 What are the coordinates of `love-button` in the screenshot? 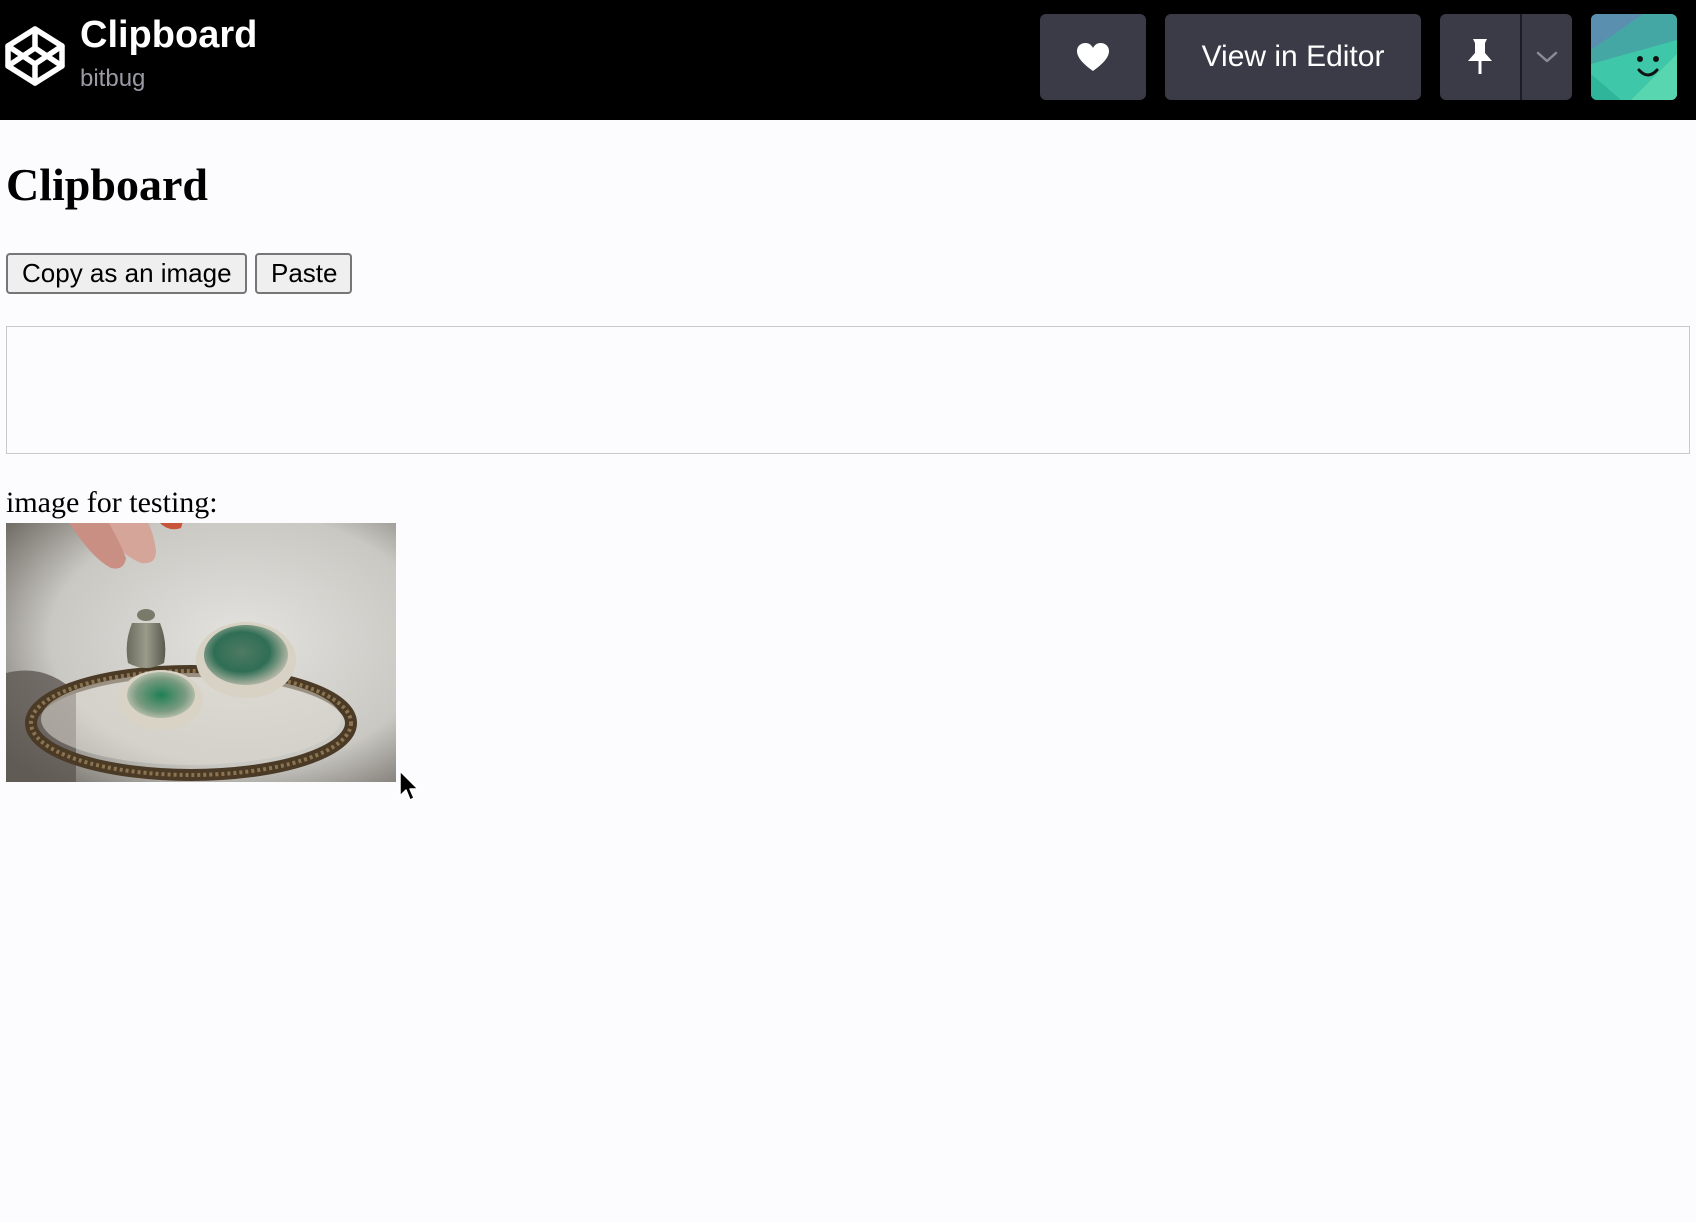 It's located at (1093, 57).